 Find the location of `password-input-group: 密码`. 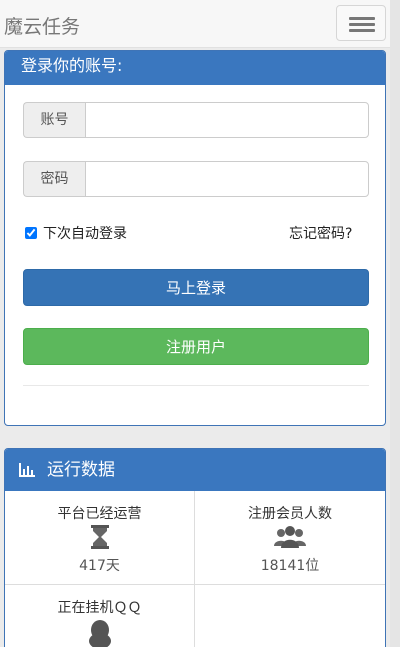

password-input-group: 密码 is located at coordinates (196, 179).